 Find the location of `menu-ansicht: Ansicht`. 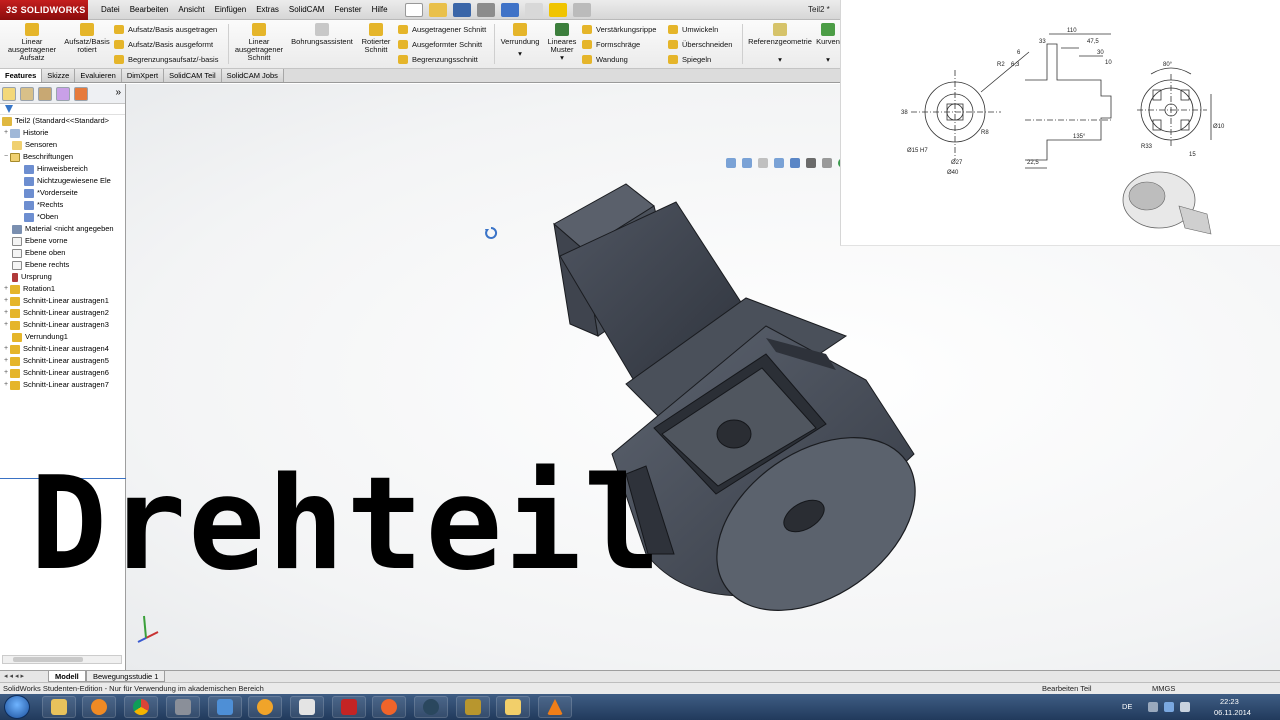

menu-ansicht: Ansicht is located at coordinates (191, 10).